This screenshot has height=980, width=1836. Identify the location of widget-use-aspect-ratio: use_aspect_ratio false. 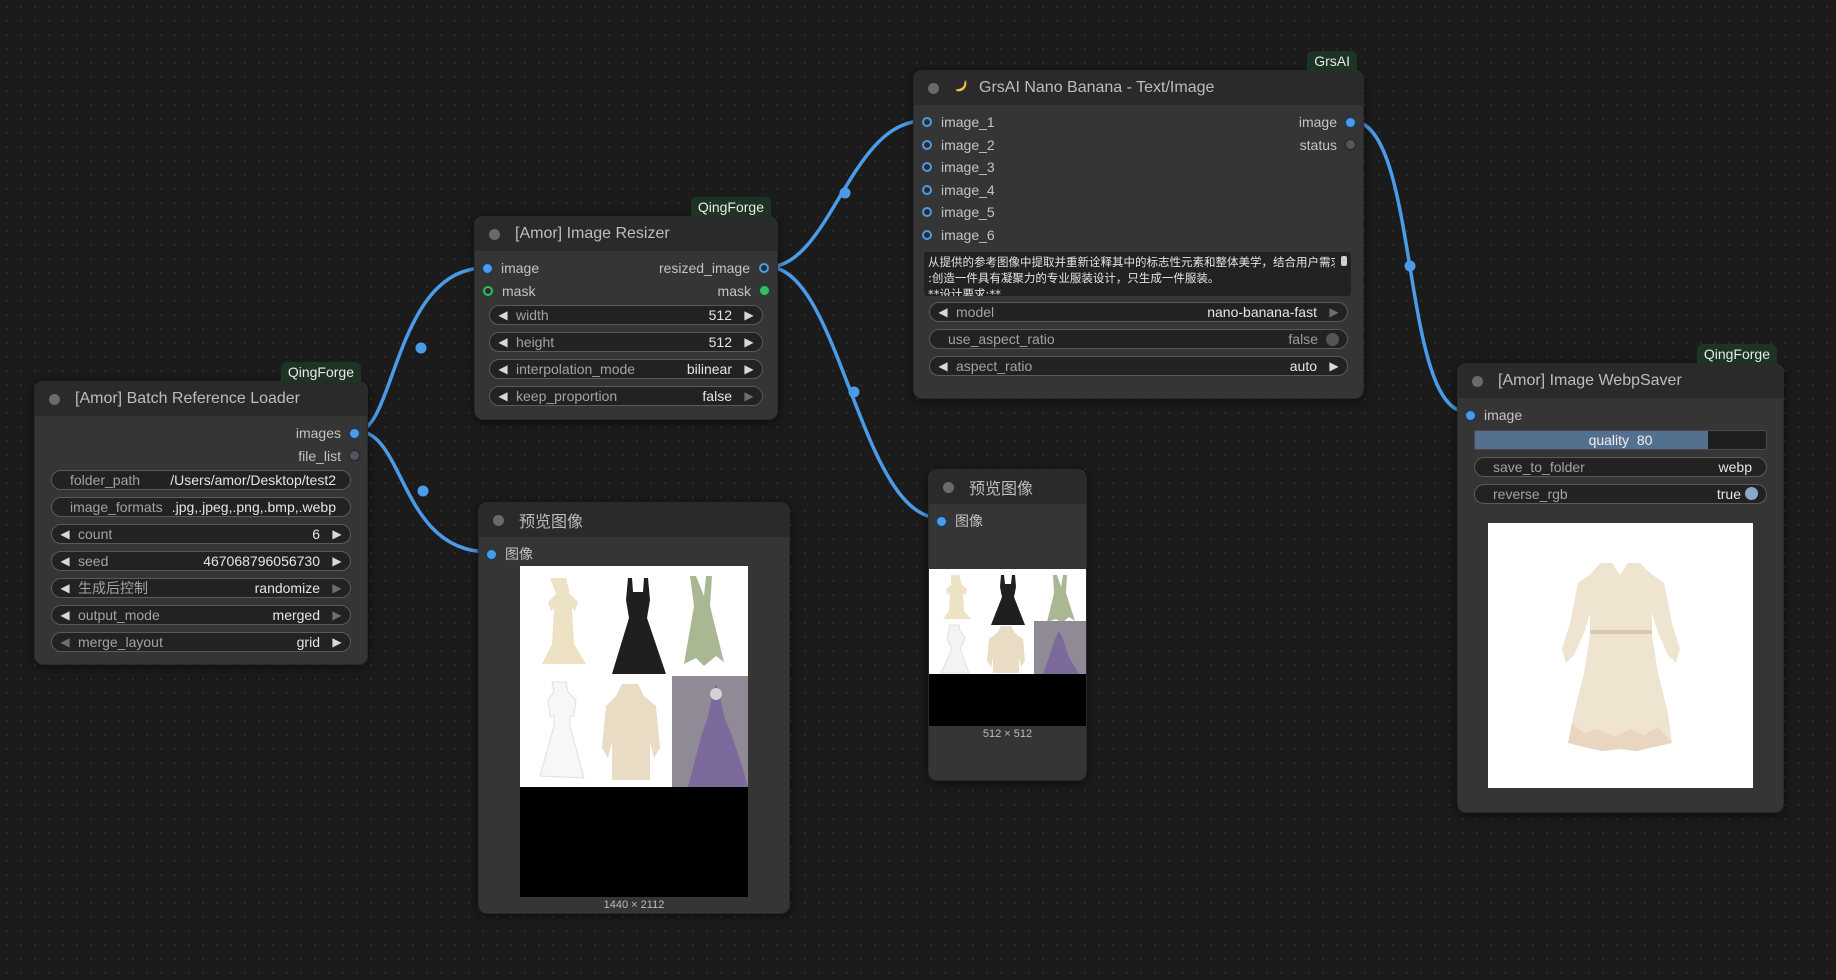
(1138, 339).